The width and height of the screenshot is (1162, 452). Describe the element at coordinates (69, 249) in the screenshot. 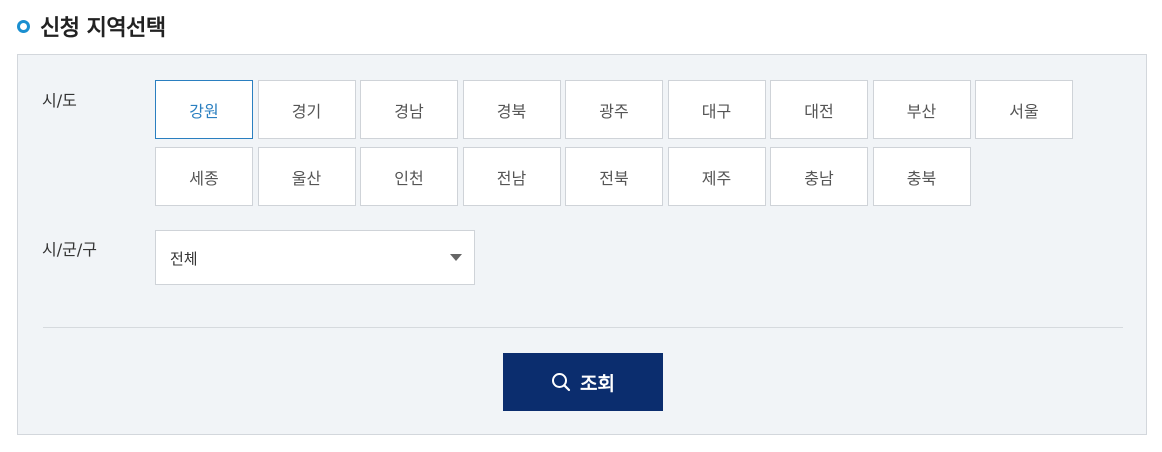

I see `sigungu-label: 시/군/구` at that location.